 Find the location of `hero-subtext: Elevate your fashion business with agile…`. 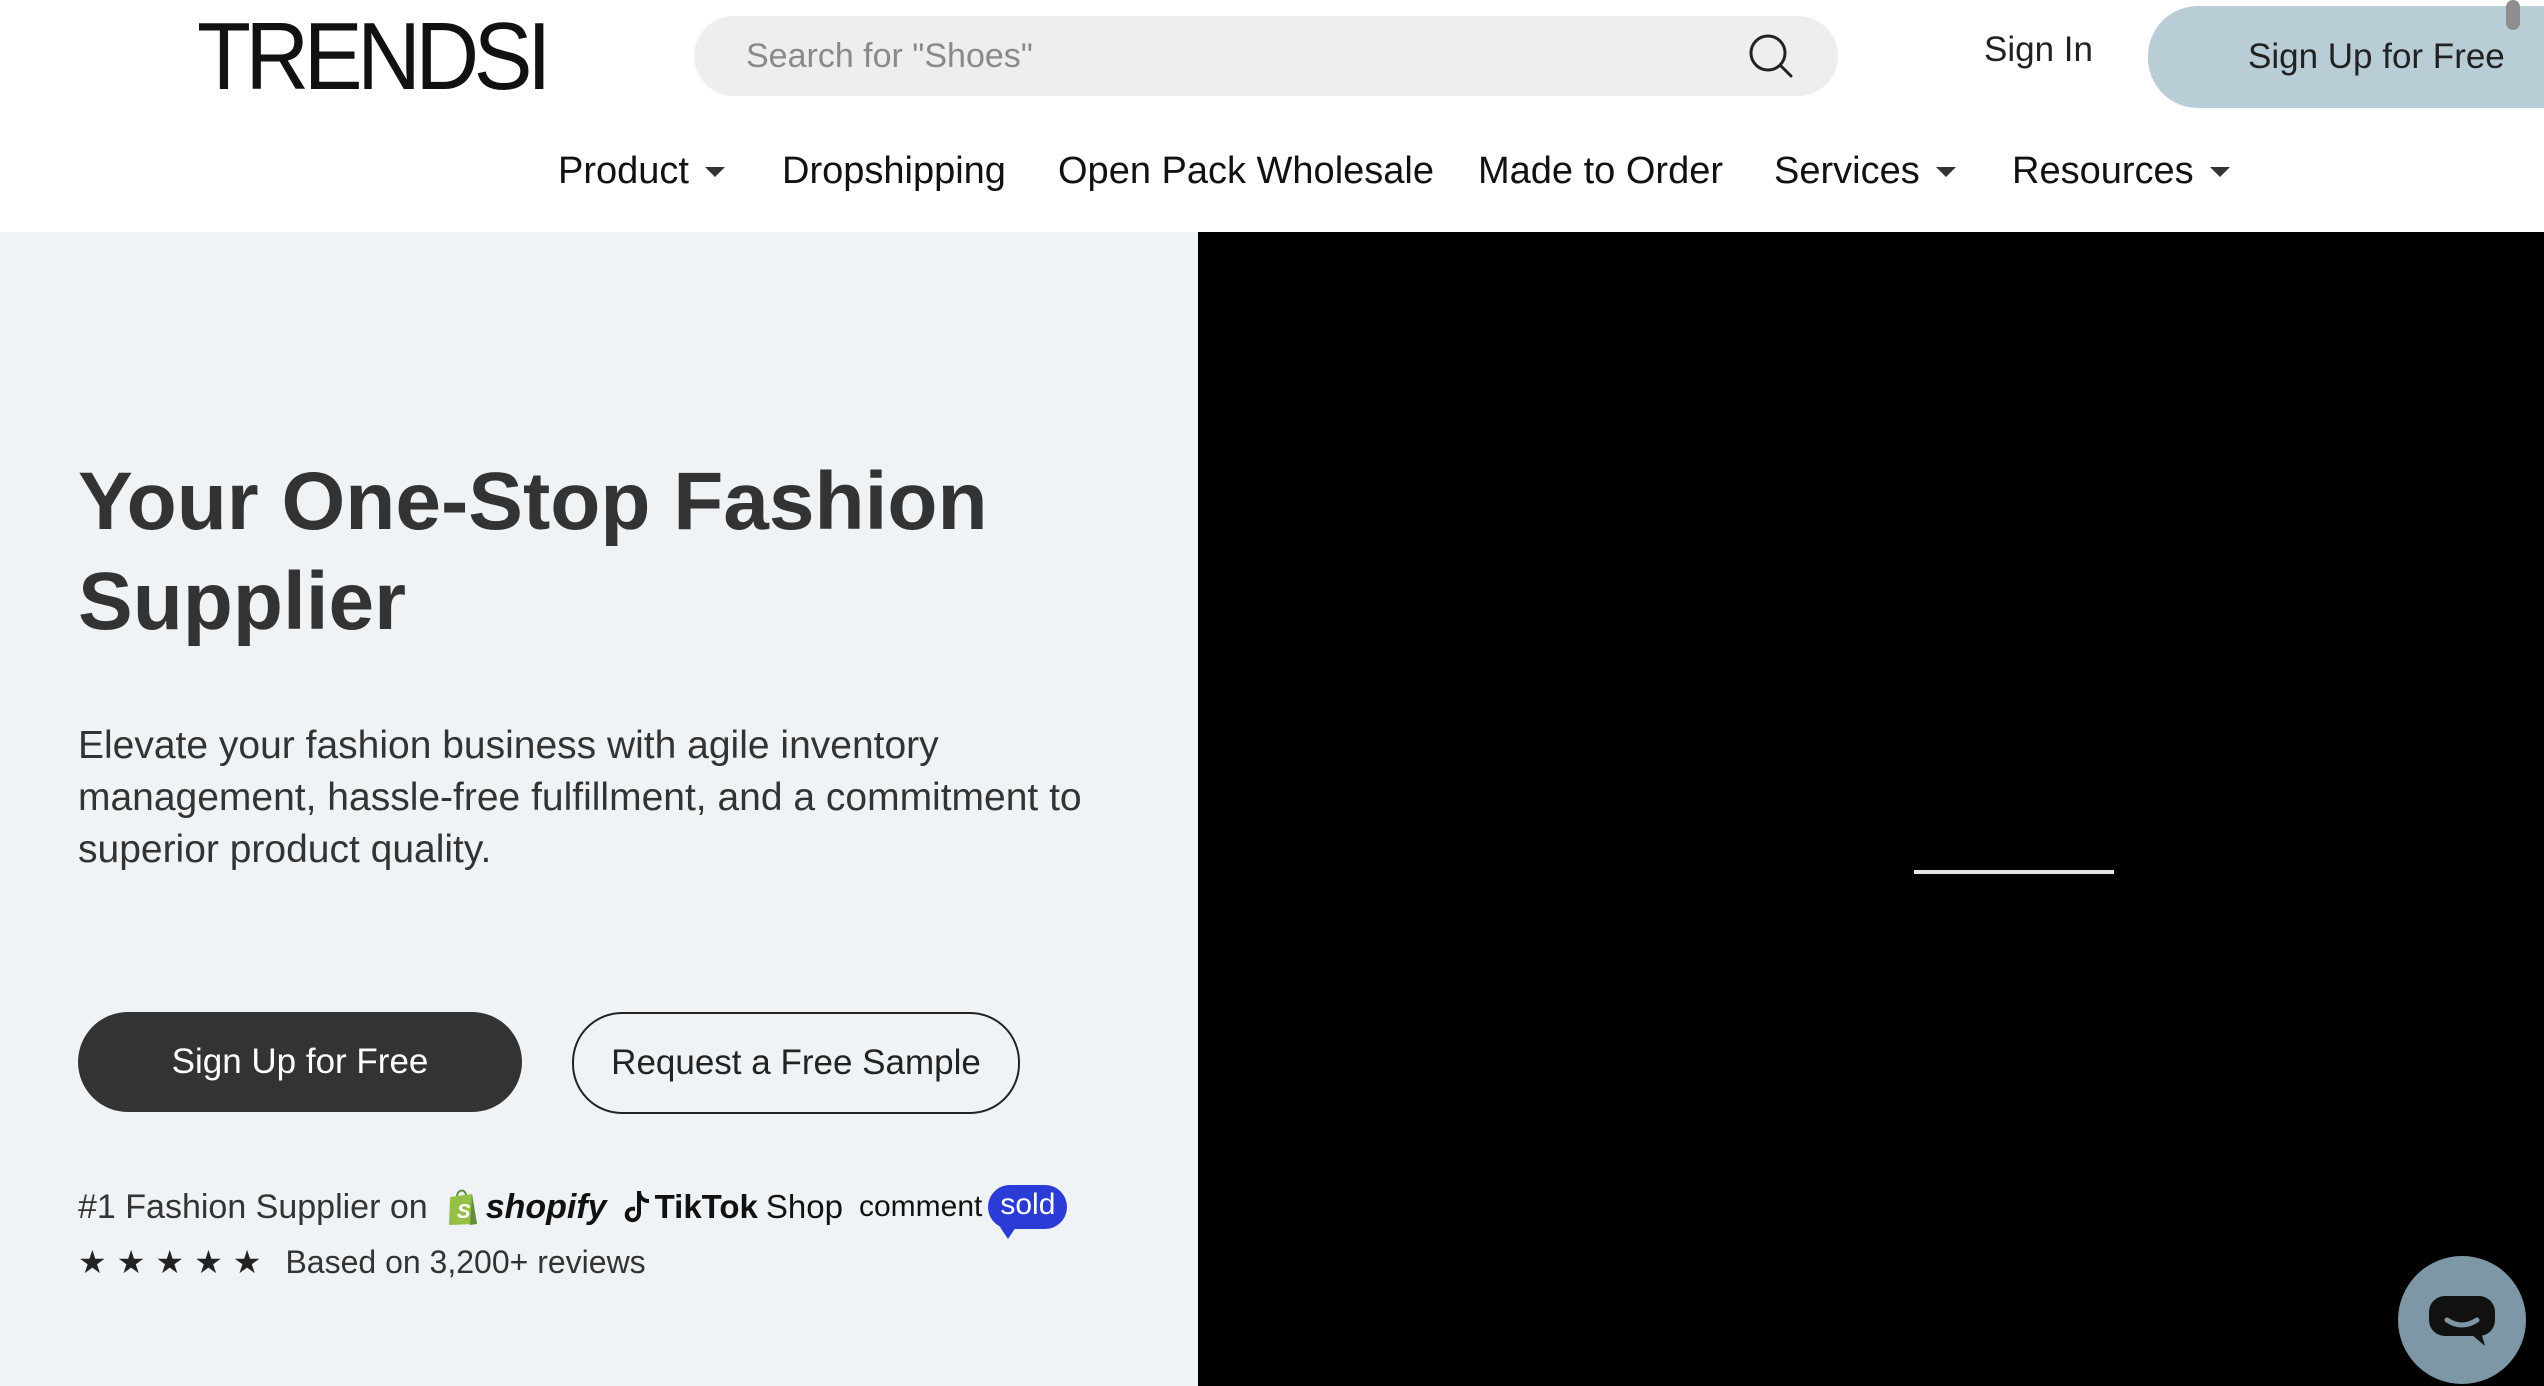

hero-subtext: Elevate your fashion business with agile… is located at coordinates (580, 797).